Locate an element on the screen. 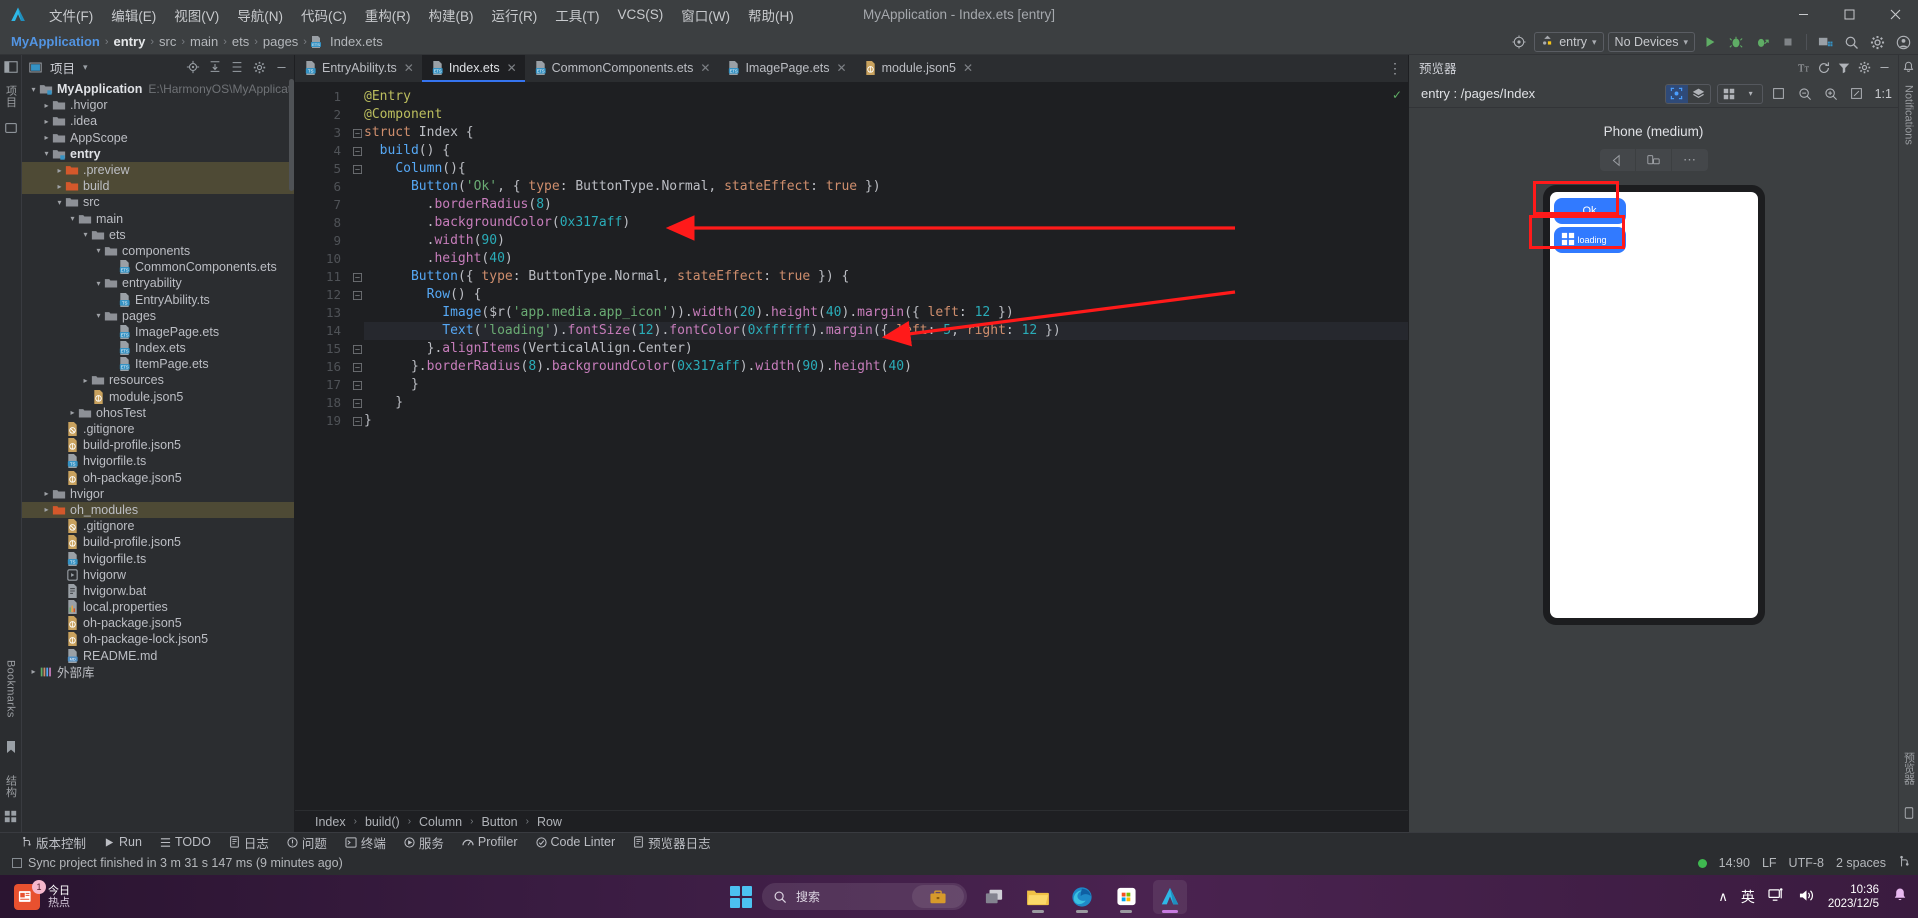 This screenshot has width=1918, height=918. tree-item: ▸ .hvigor is located at coordinates (158, 105).